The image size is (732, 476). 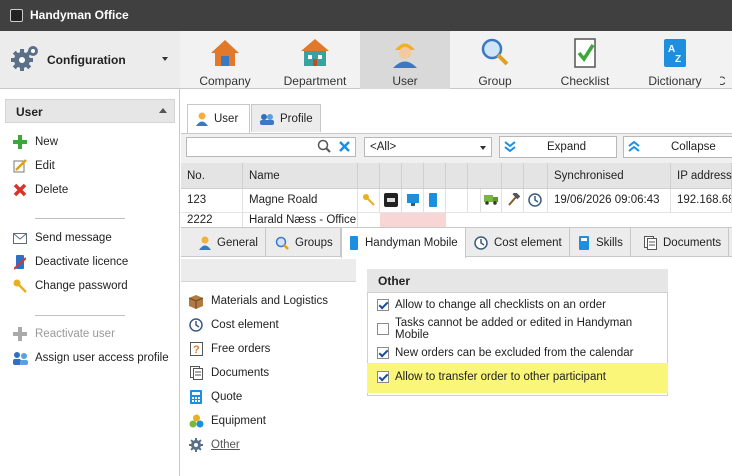 I want to click on edit-action: Edit, so click(x=33, y=166).